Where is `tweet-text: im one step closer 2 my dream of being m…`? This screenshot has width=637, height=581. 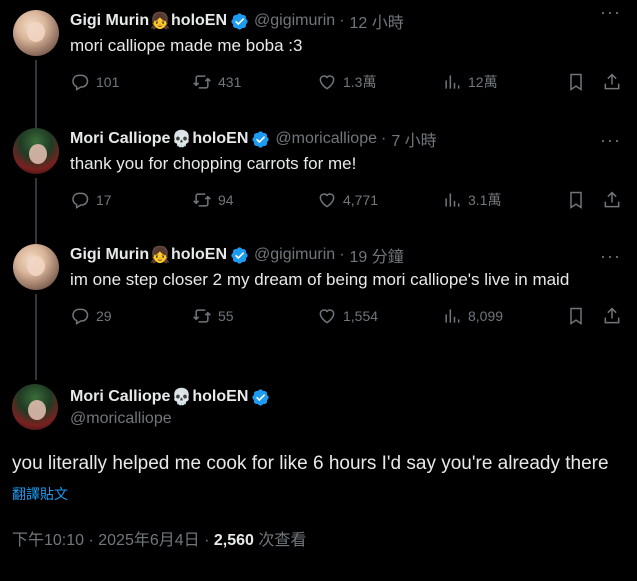 tweet-text: im one step closer 2 my dream of being m… is located at coordinates (320, 279).